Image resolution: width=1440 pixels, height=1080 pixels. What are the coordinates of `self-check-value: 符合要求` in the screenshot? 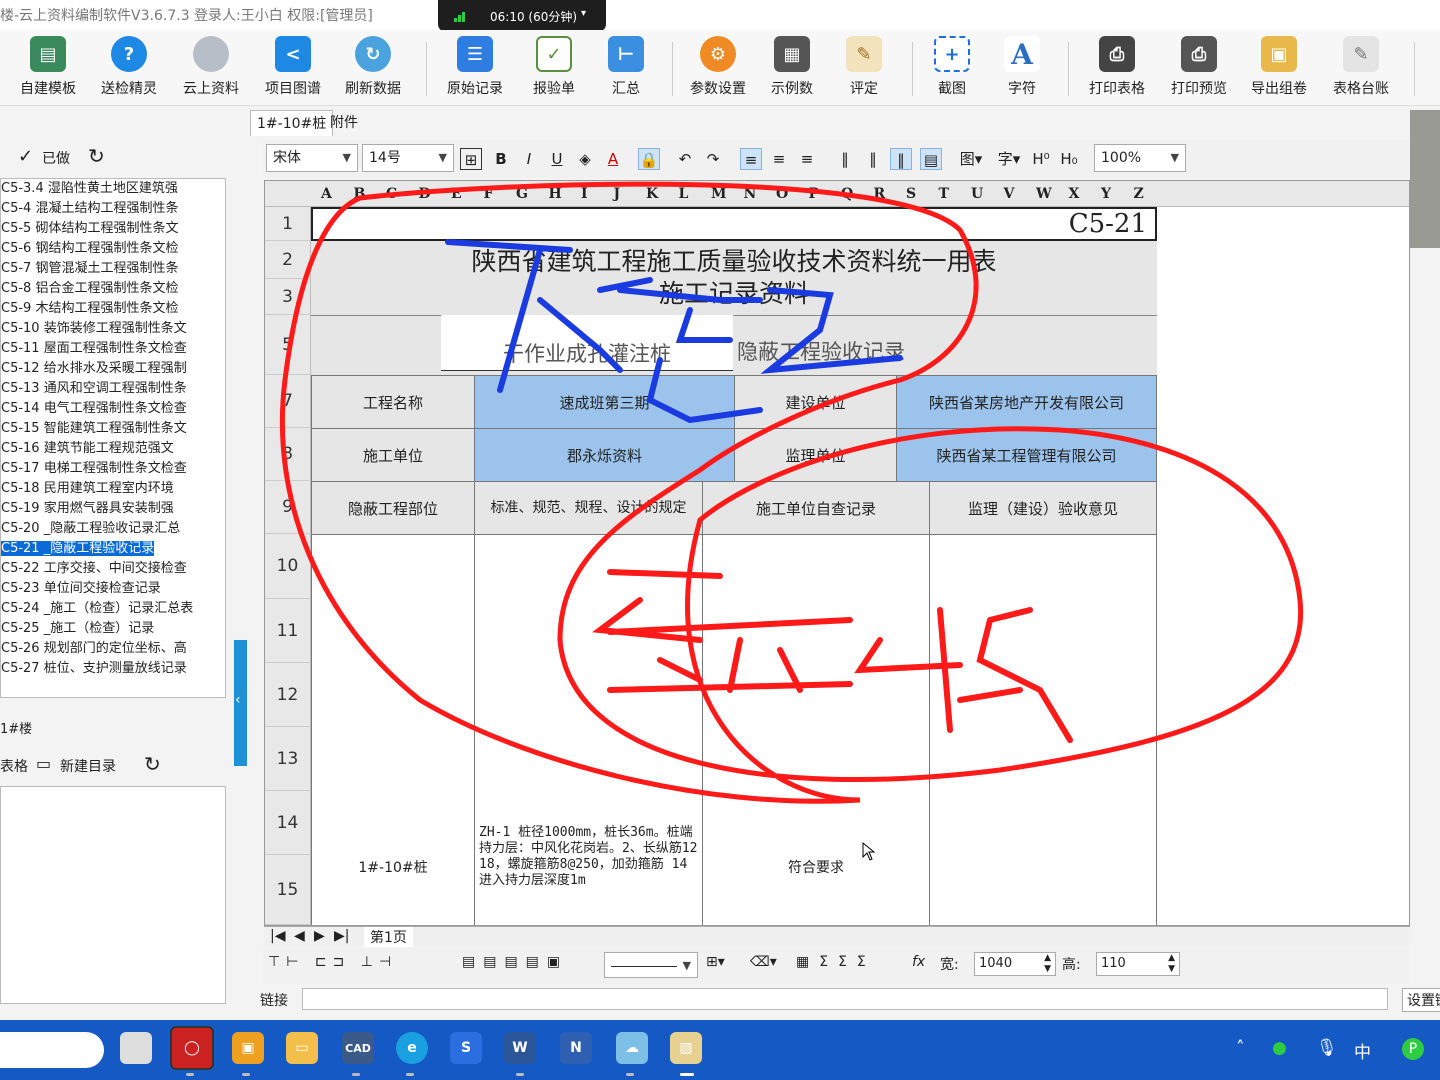 It's located at (816, 729).